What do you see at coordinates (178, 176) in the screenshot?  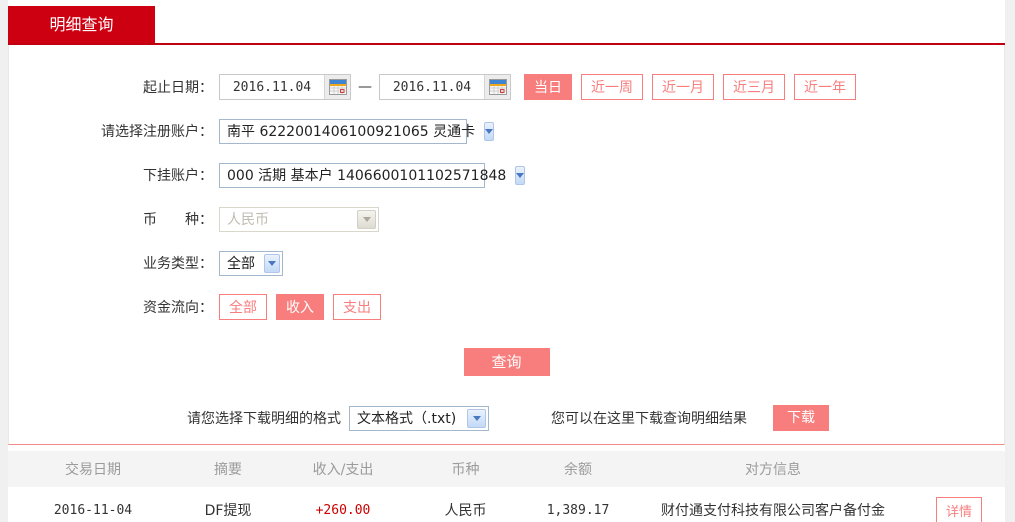 I see `sub-account-label: 下挂账户：` at bounding box center [178, 176].